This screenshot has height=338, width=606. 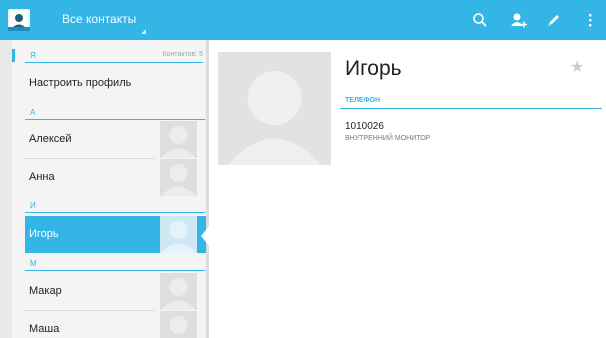 I want to click on contacts-app-icon, so click(x=19, y=20).